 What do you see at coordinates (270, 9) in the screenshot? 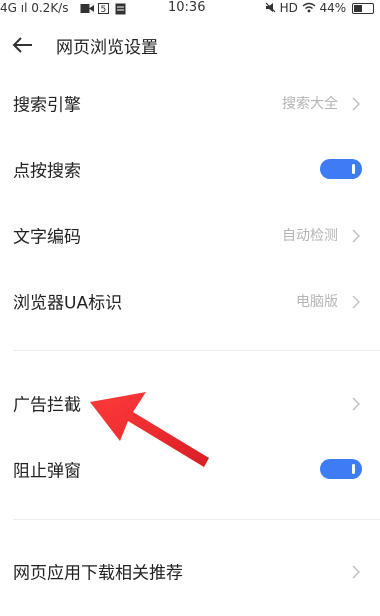
I see `mute-icon` at bounding box center [270, 9].